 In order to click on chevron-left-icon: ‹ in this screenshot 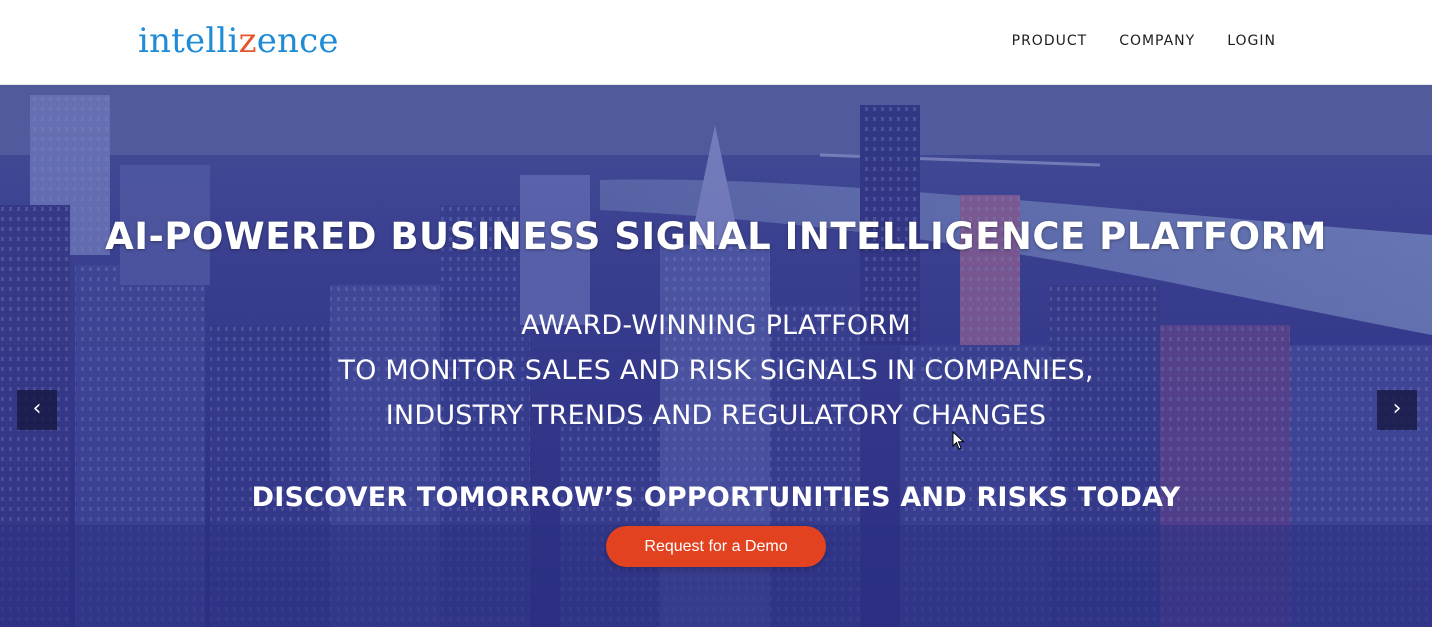, I will do `click(37, 408)`.